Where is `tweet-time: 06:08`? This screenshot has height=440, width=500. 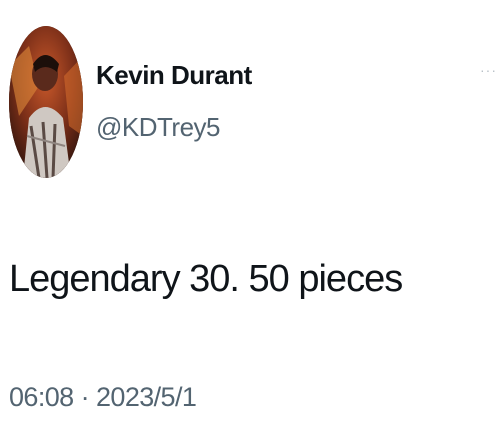
tweet-time: 06:08 is located at coordinates (41, 397).